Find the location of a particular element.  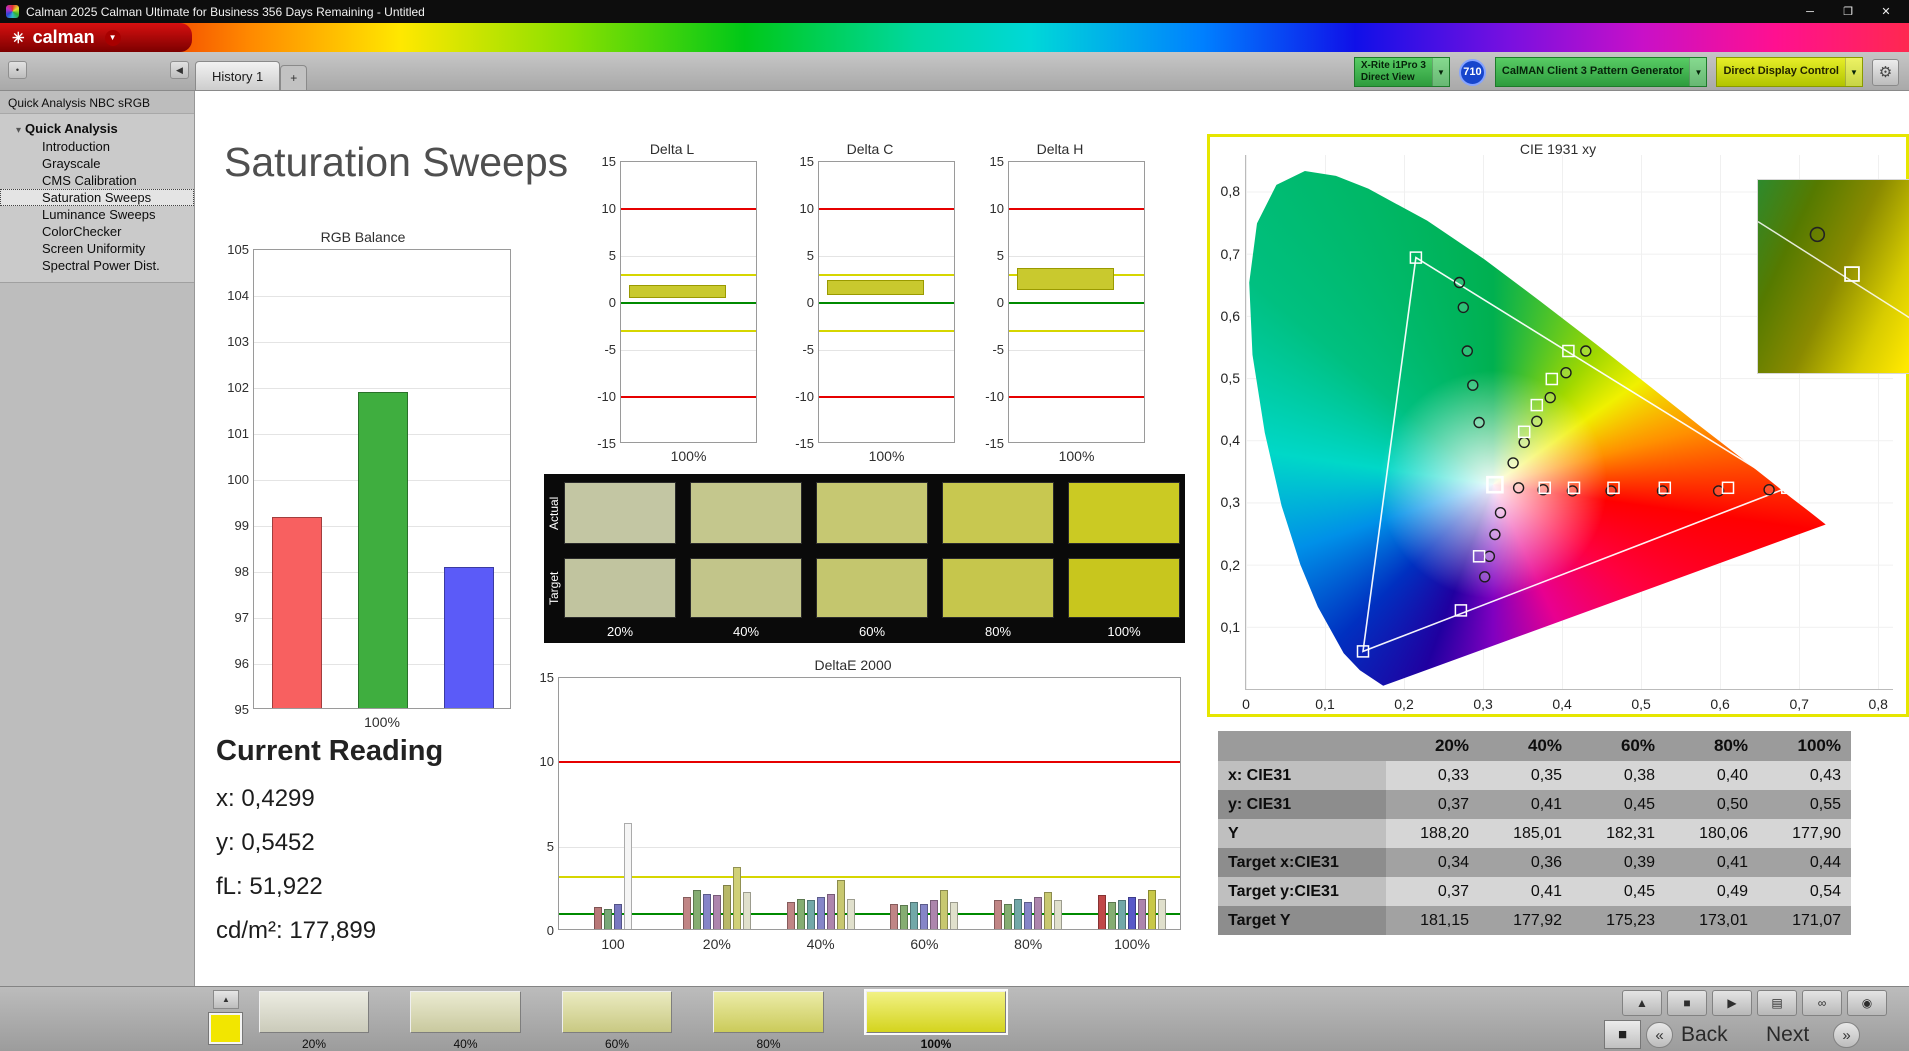

swatch-col-label: 60% is located at coordinates (872, 631).